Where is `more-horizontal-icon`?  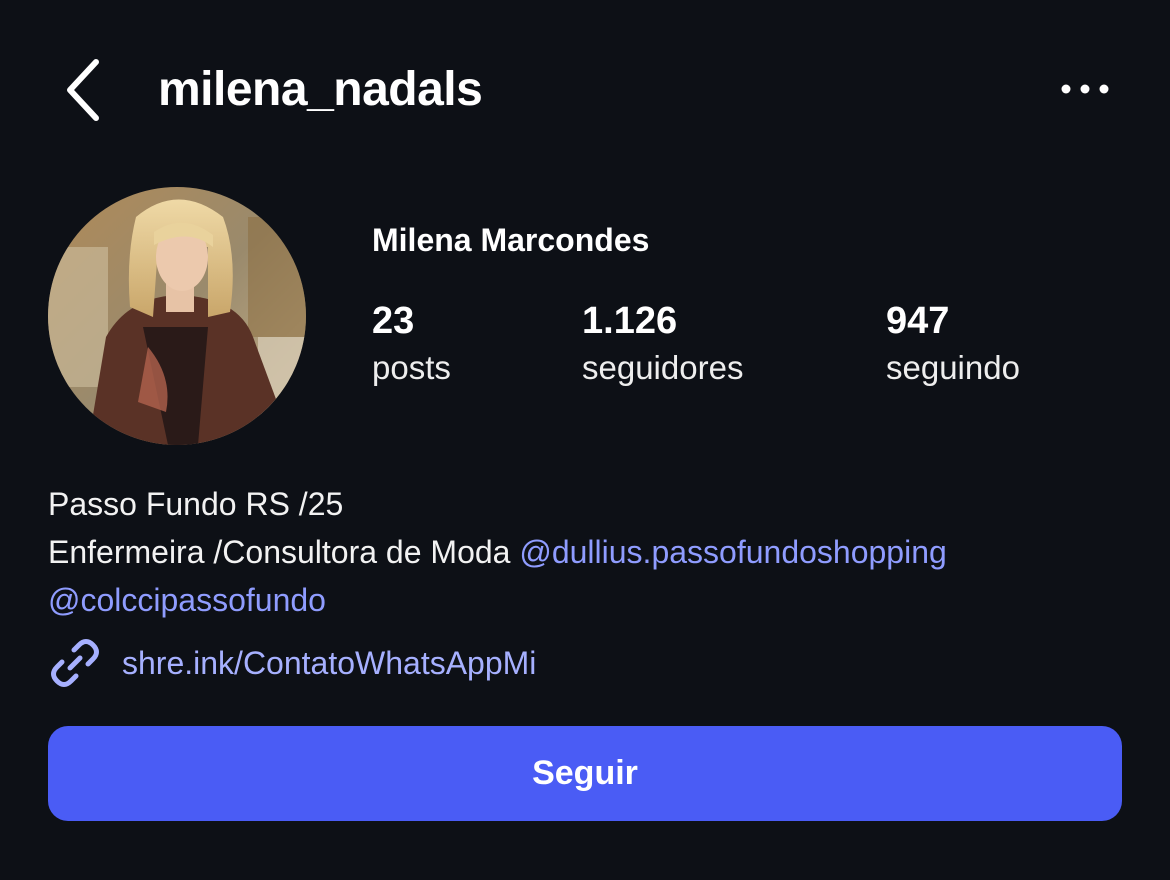 more-horizontal-icon is located at coordinates (1085, 89).